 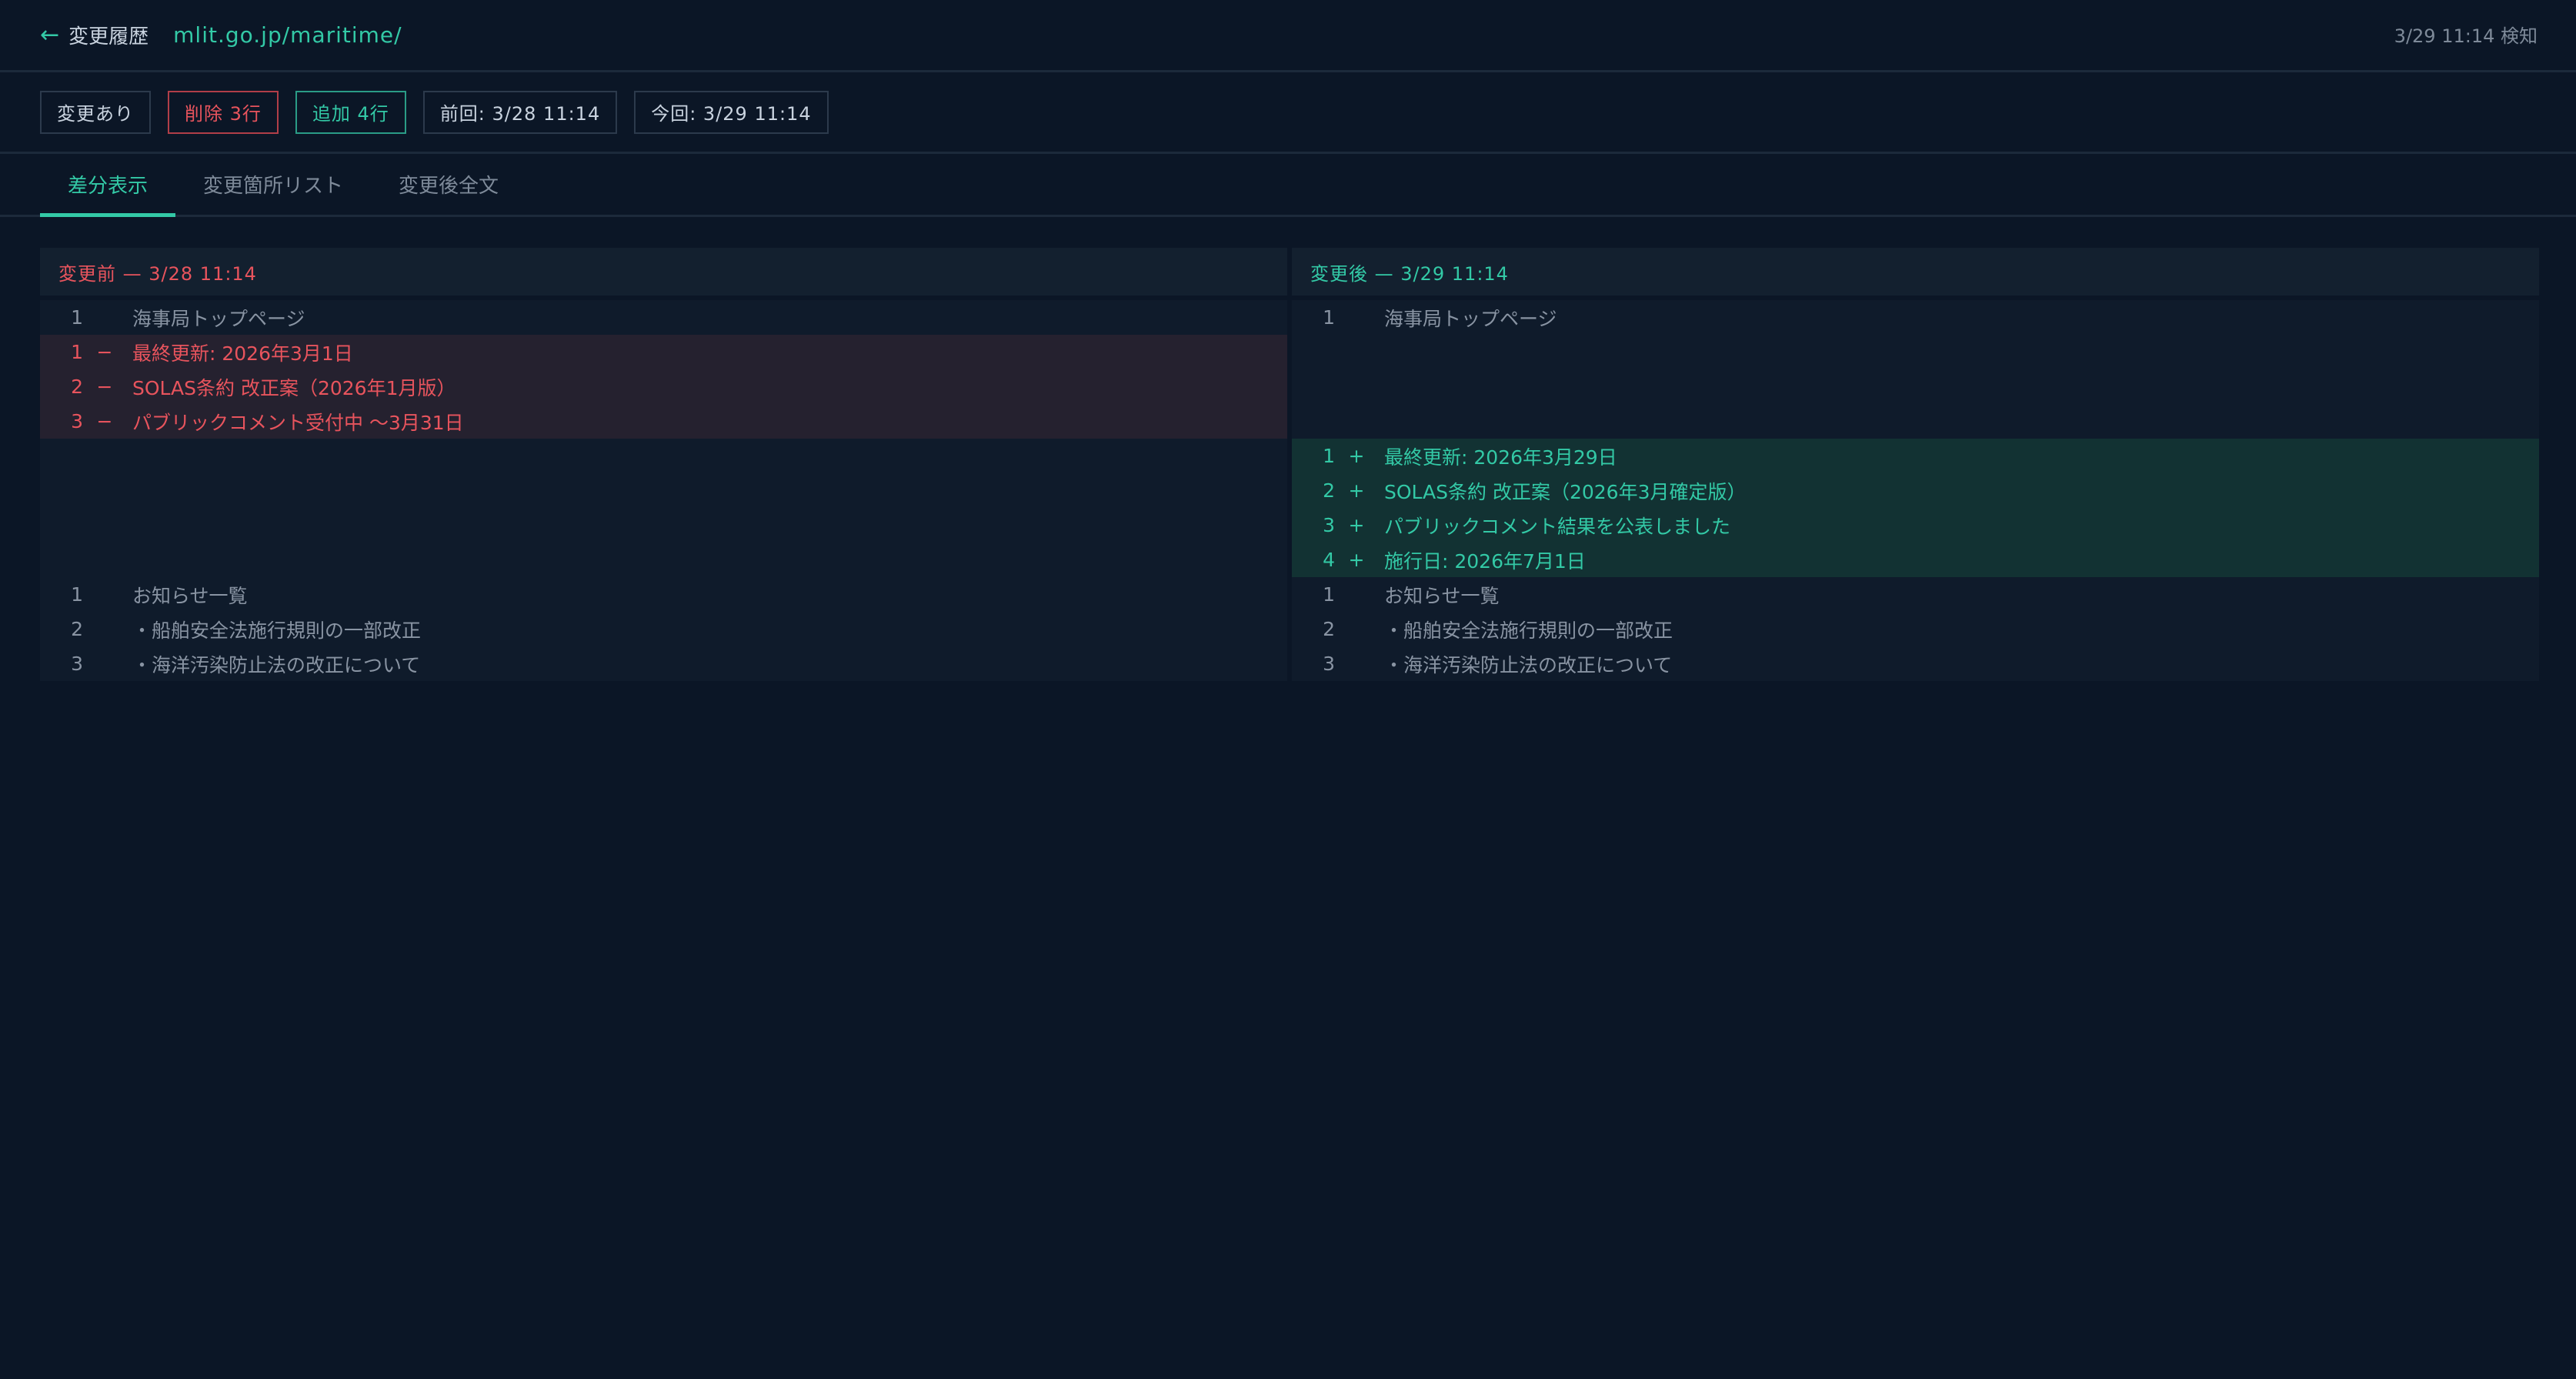 What do you see at coordinates (288, 35) in the screenshot?
I see `site-url: mlit.go.jp/maritime/` at bounding box center [288, 35].